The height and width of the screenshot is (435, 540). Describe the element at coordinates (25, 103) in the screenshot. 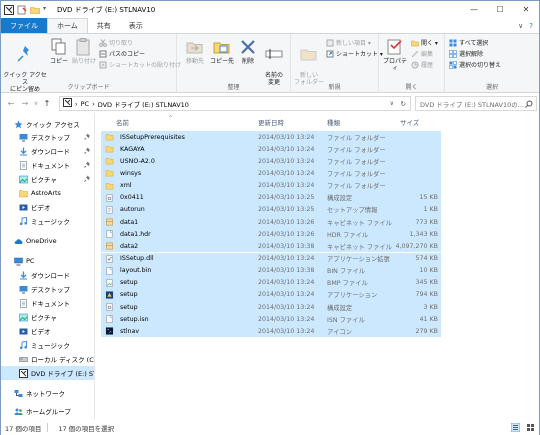

I see `forward-button: →` at that location.